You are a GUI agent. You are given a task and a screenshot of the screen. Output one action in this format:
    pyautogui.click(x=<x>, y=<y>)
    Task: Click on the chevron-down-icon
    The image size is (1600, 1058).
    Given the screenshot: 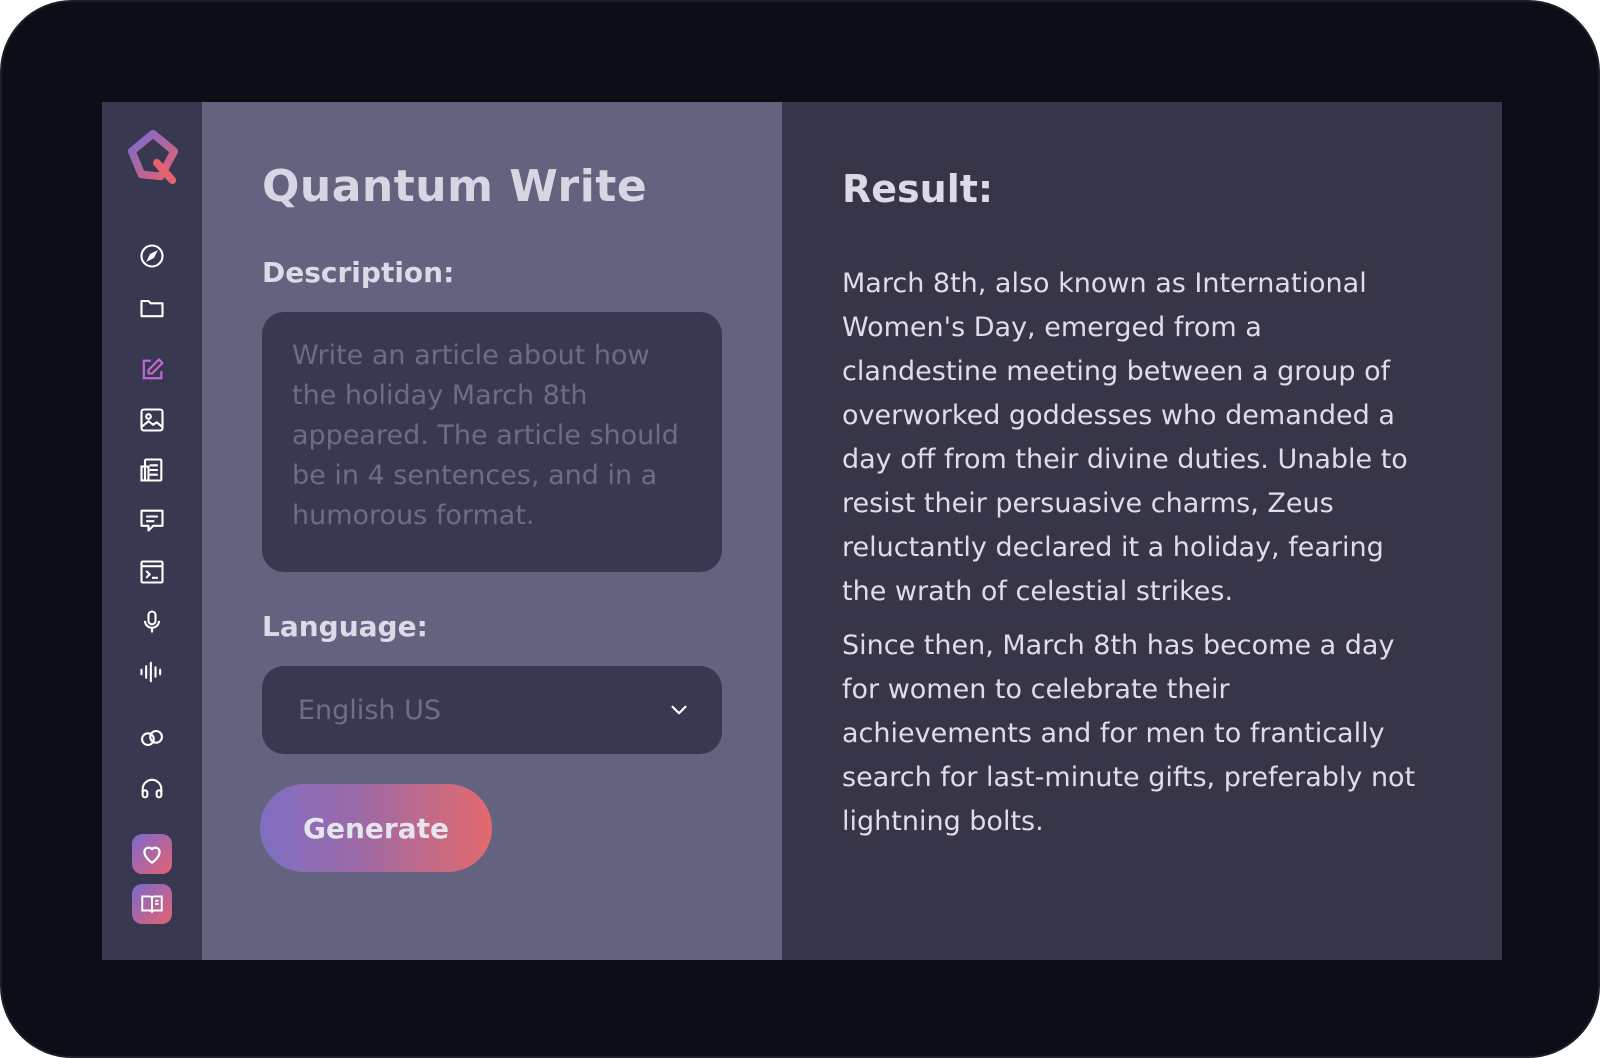 What is the action you would take?
    pyautogui.click(x=679, y=710)
    